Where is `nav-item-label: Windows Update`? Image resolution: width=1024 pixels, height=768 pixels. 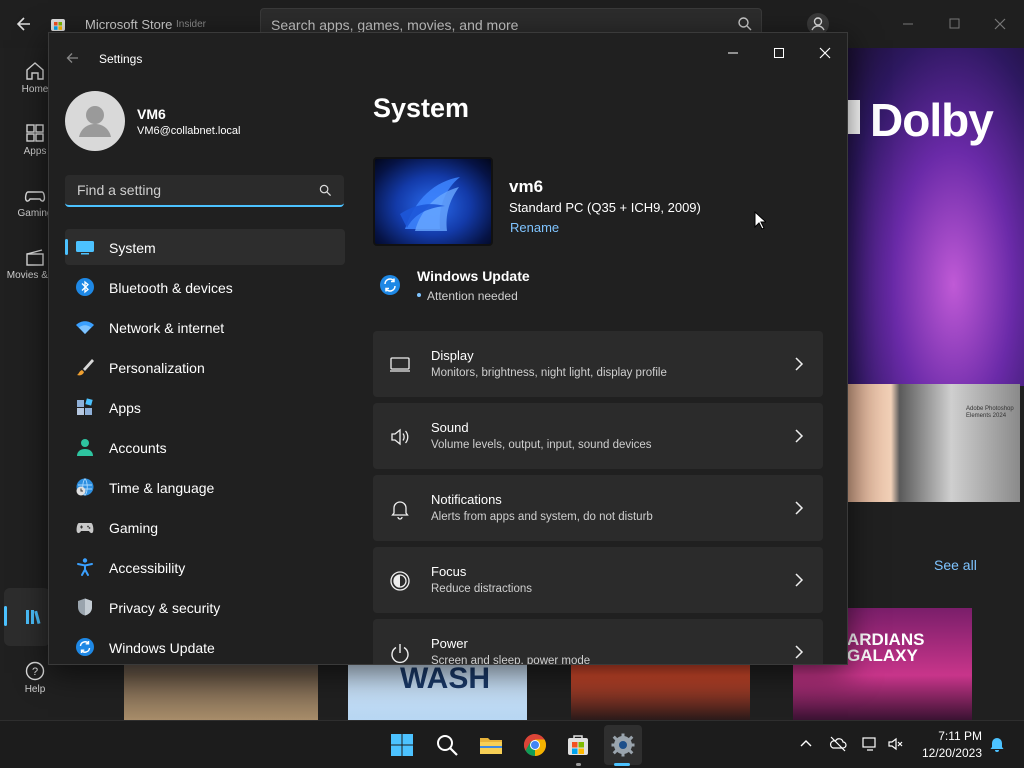 nav-item-label: Windows Update is located at coordinates (162, 648).